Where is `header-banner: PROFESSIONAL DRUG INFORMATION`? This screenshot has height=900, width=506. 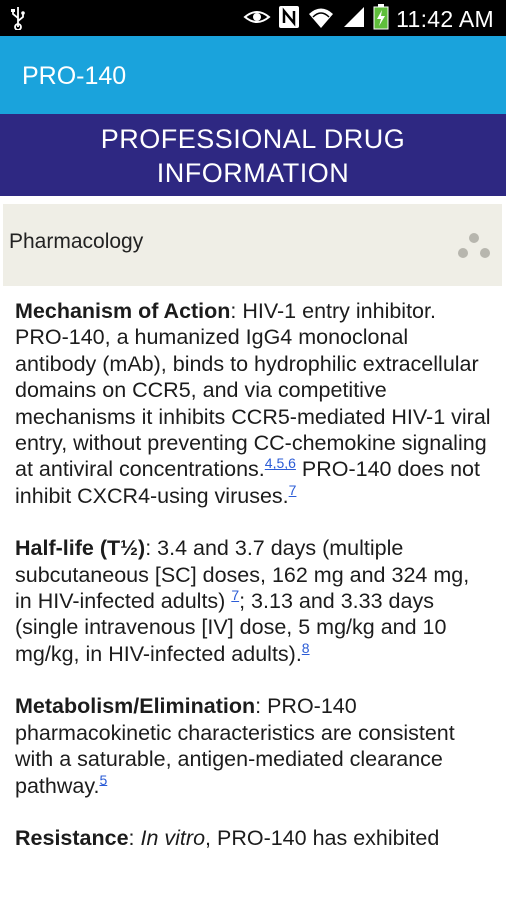
header-banner: PROFESSIONAL DRUG INFORMATION is located at coordinates (253, 155).